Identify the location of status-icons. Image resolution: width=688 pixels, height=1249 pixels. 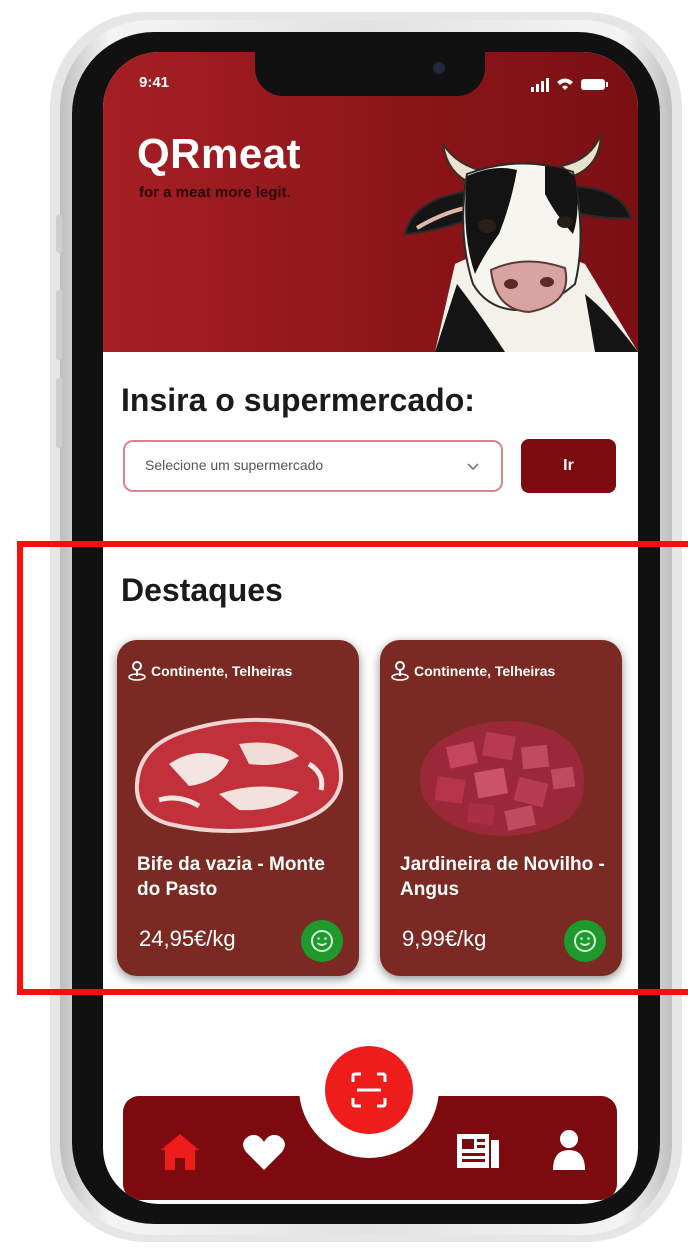
(569, 85).